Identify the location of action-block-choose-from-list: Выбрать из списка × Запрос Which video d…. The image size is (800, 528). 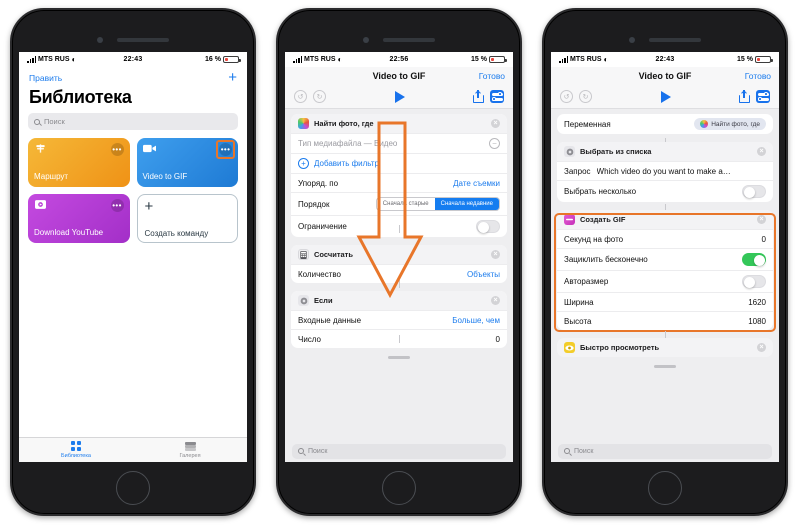
(665, 172).